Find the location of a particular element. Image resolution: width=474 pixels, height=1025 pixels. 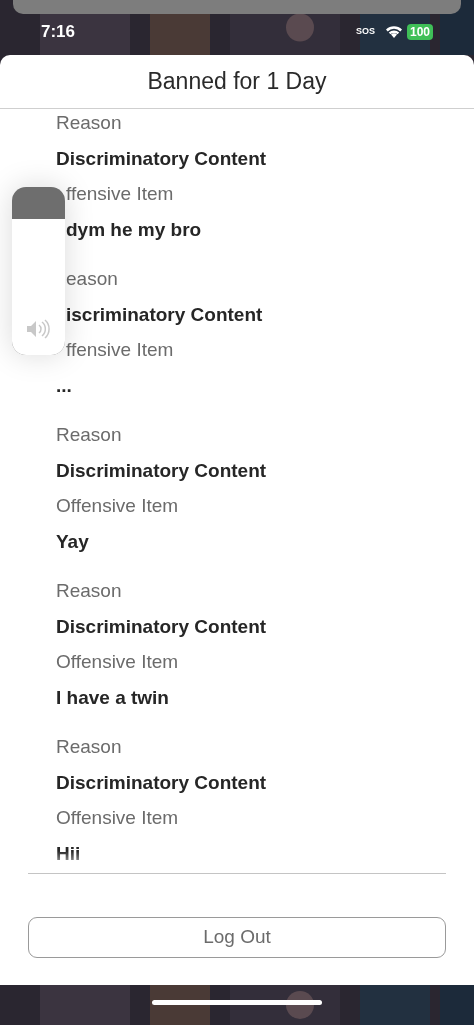

speaker-icon is located at coordinates (38, 329).